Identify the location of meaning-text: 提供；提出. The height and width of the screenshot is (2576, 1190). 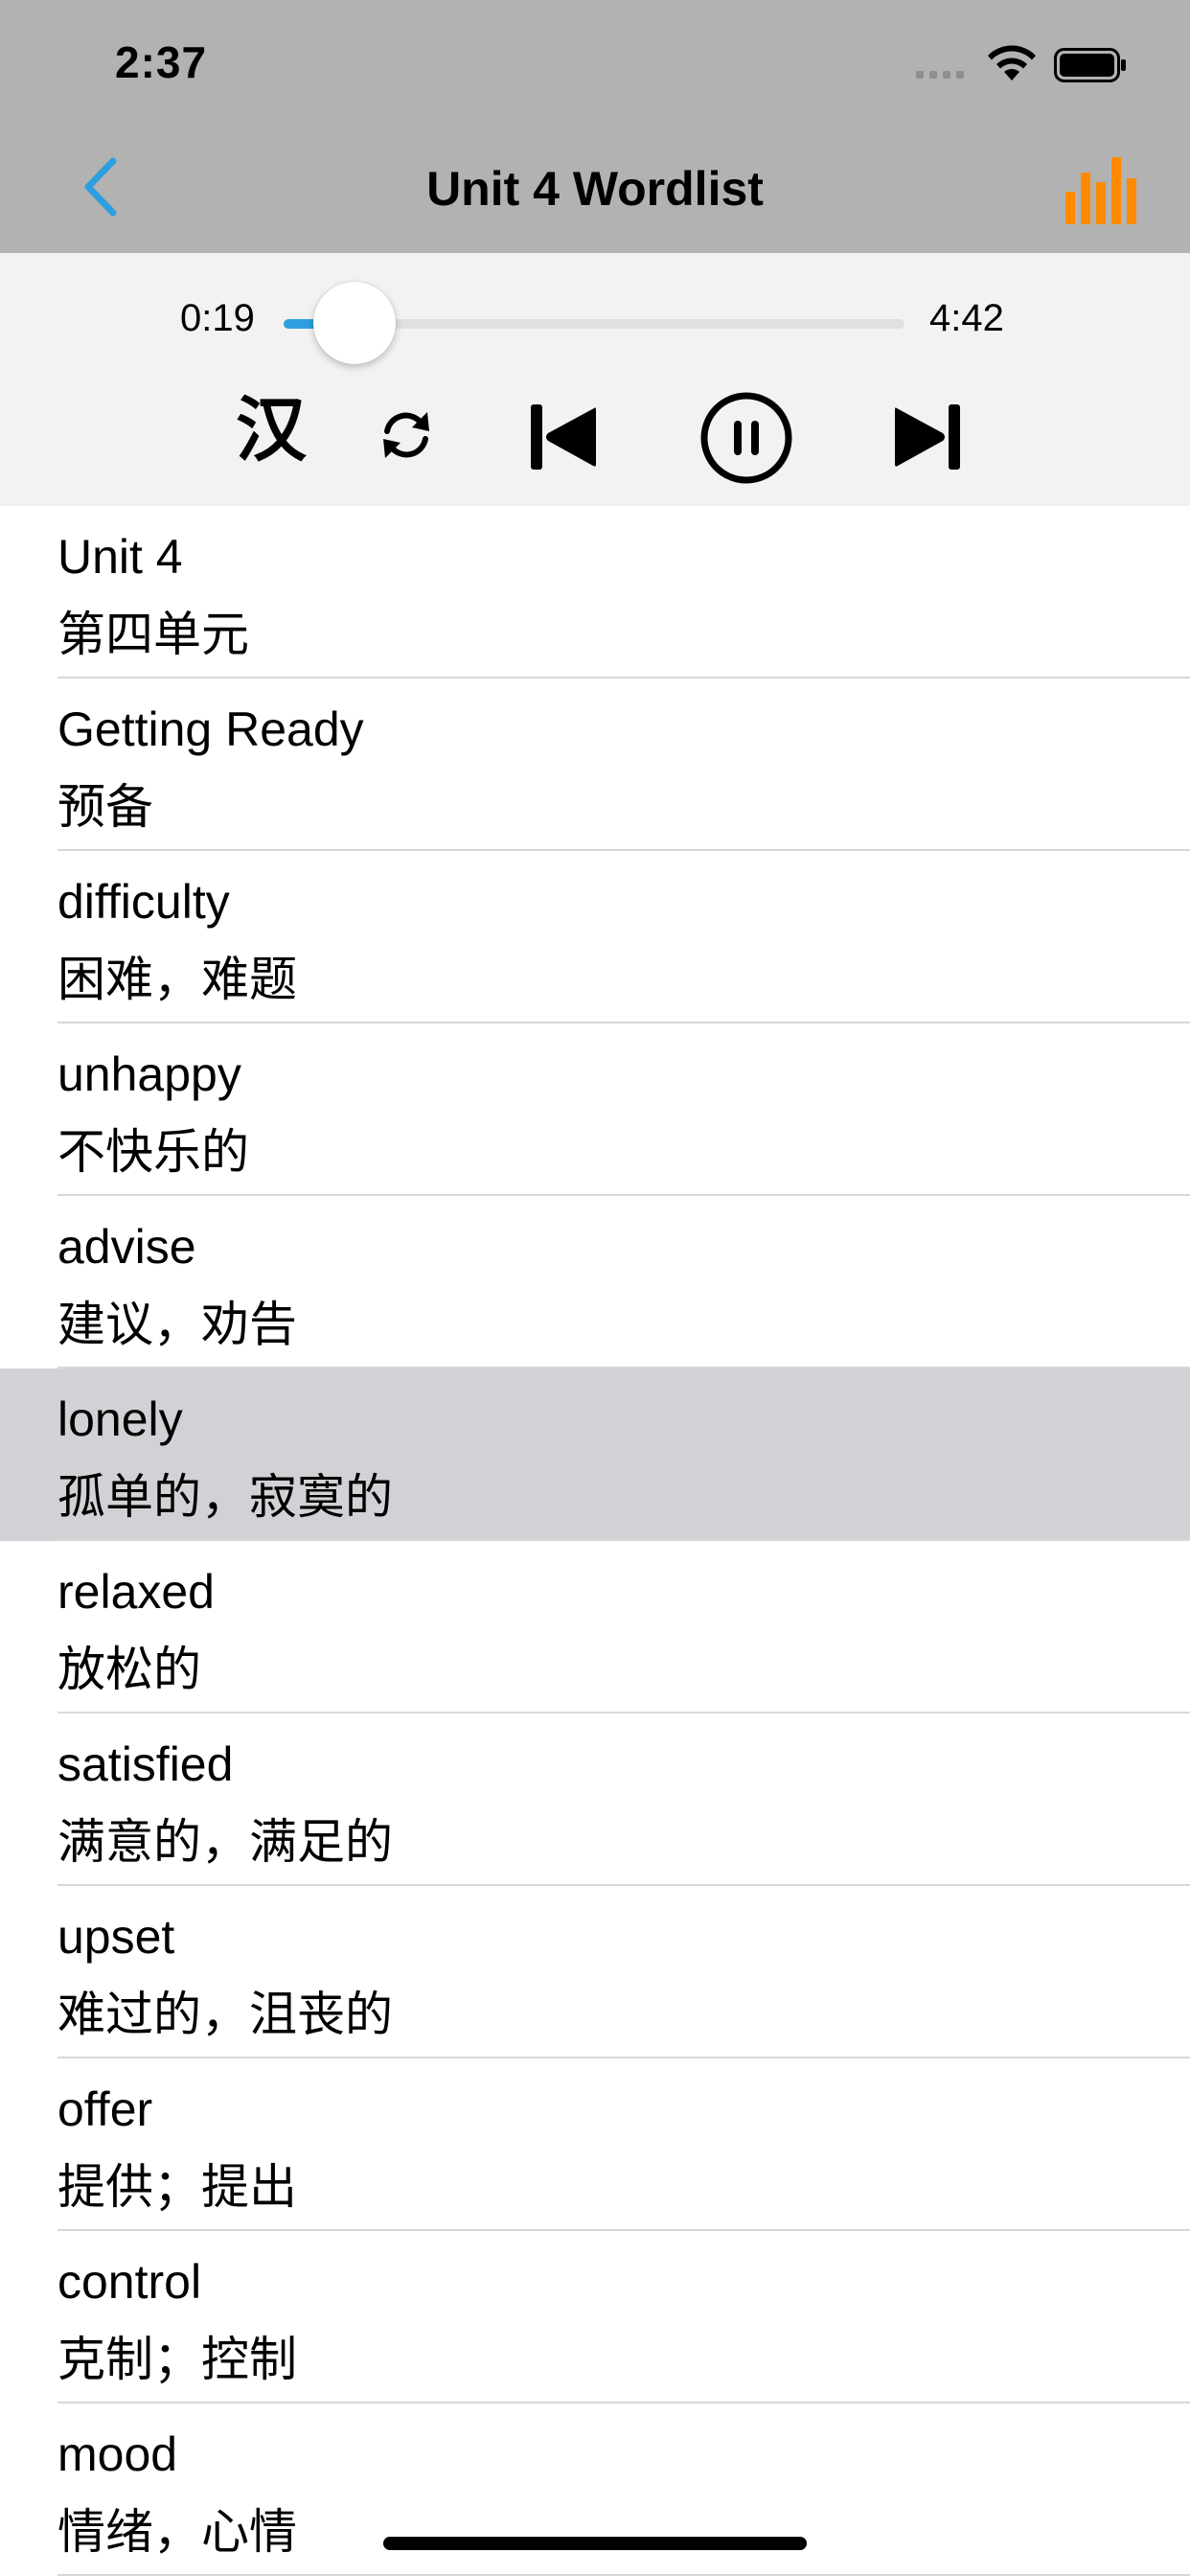
(177, 2187).